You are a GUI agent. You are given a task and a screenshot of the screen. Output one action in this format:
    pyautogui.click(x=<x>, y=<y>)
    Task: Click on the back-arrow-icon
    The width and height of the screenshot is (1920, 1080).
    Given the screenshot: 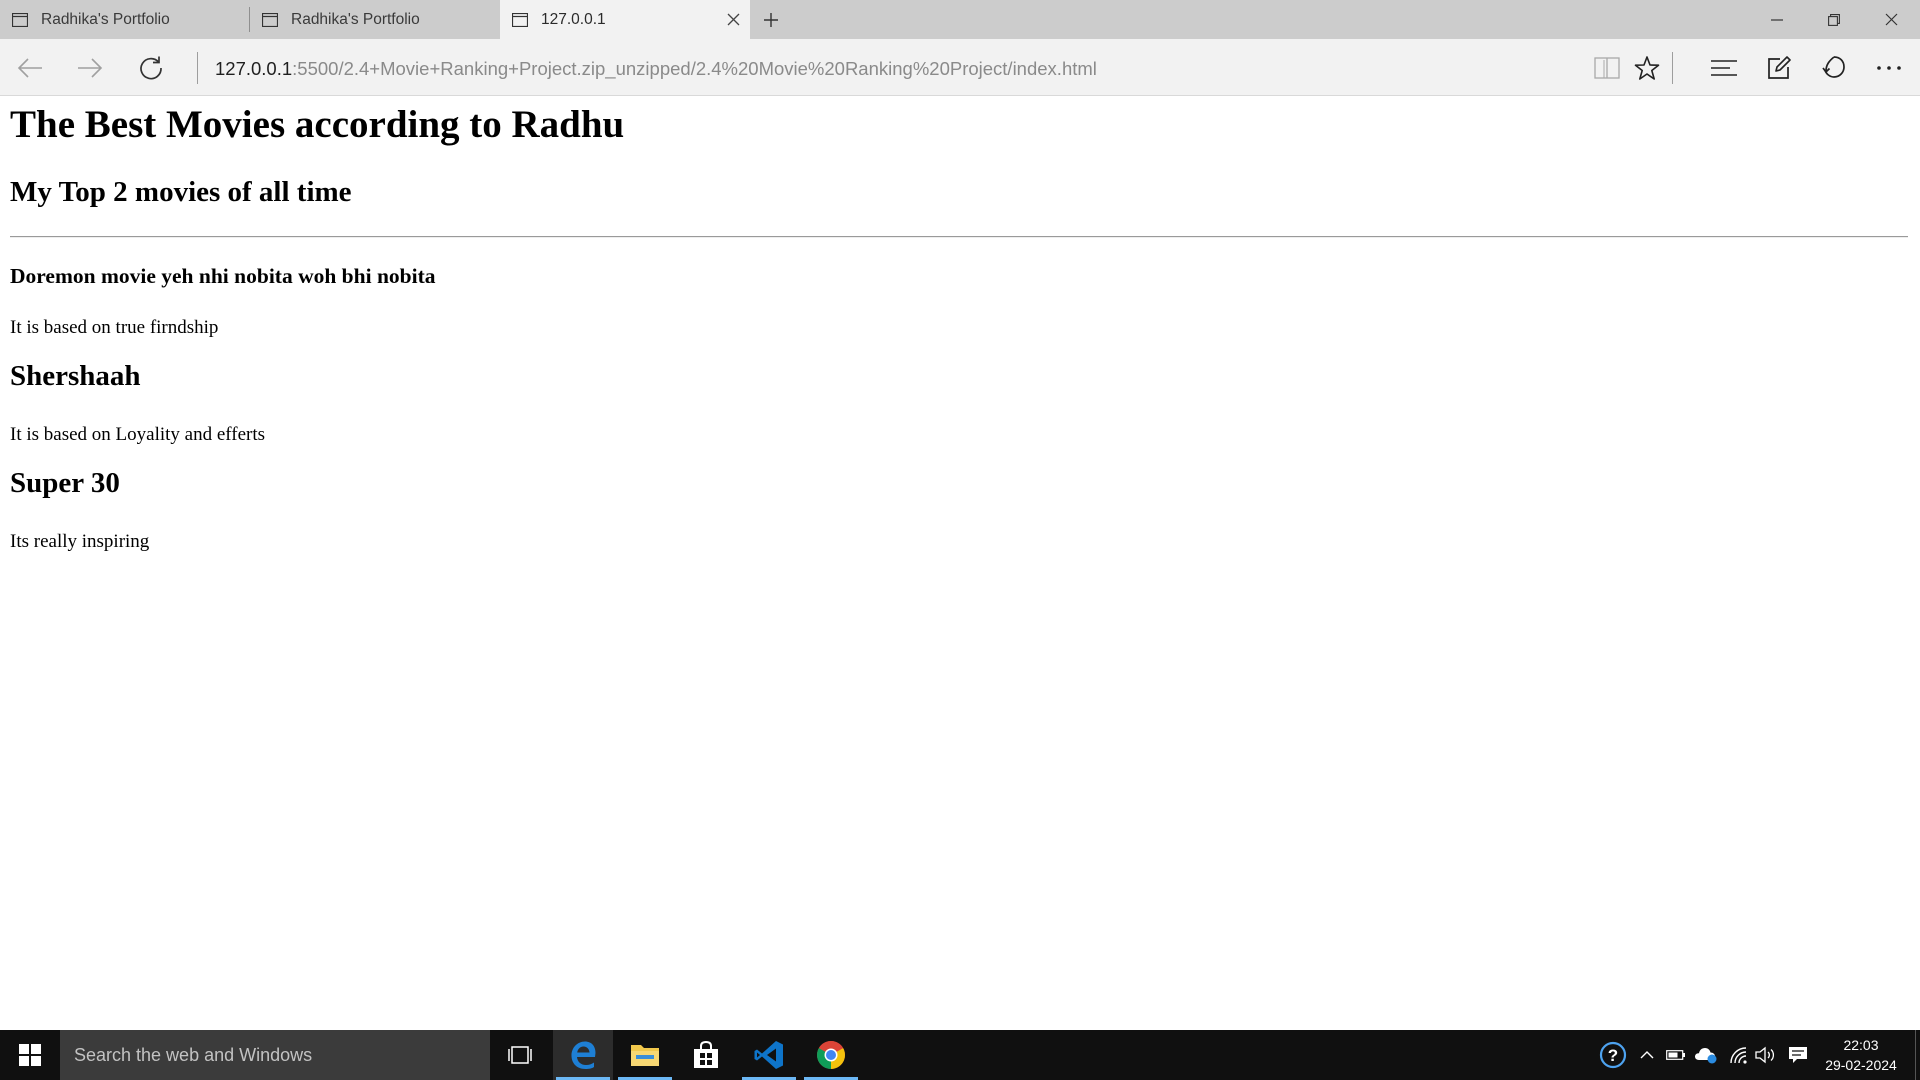 What is the action you would take?
    pyautogui.click(x=29, y=68)
    